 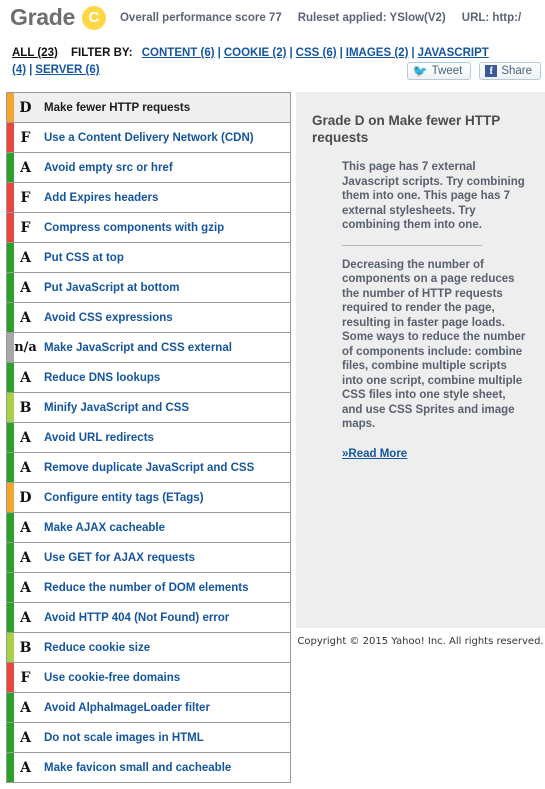 I want to click on rule-row: A Avoid empty src or href, so click(x=148, y=167).